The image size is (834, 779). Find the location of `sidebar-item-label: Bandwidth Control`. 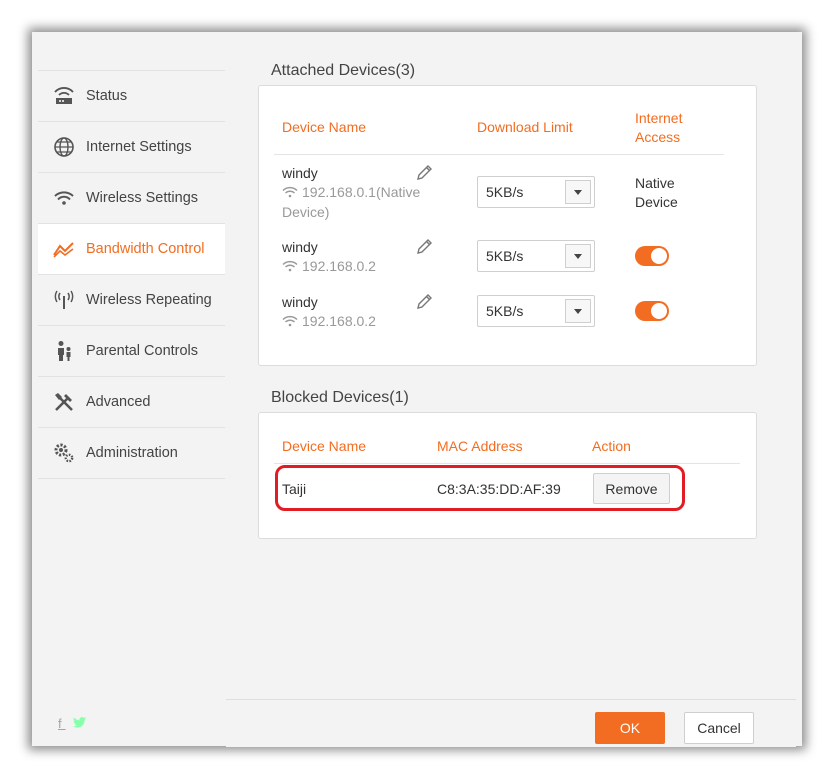

sidebar-item-label: Bandwidth Control is located at coordinates (145, 249).